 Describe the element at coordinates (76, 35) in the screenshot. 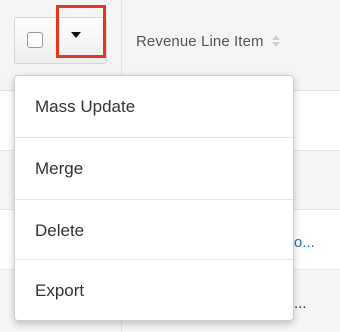

I see `caret-down-icon` at that location.